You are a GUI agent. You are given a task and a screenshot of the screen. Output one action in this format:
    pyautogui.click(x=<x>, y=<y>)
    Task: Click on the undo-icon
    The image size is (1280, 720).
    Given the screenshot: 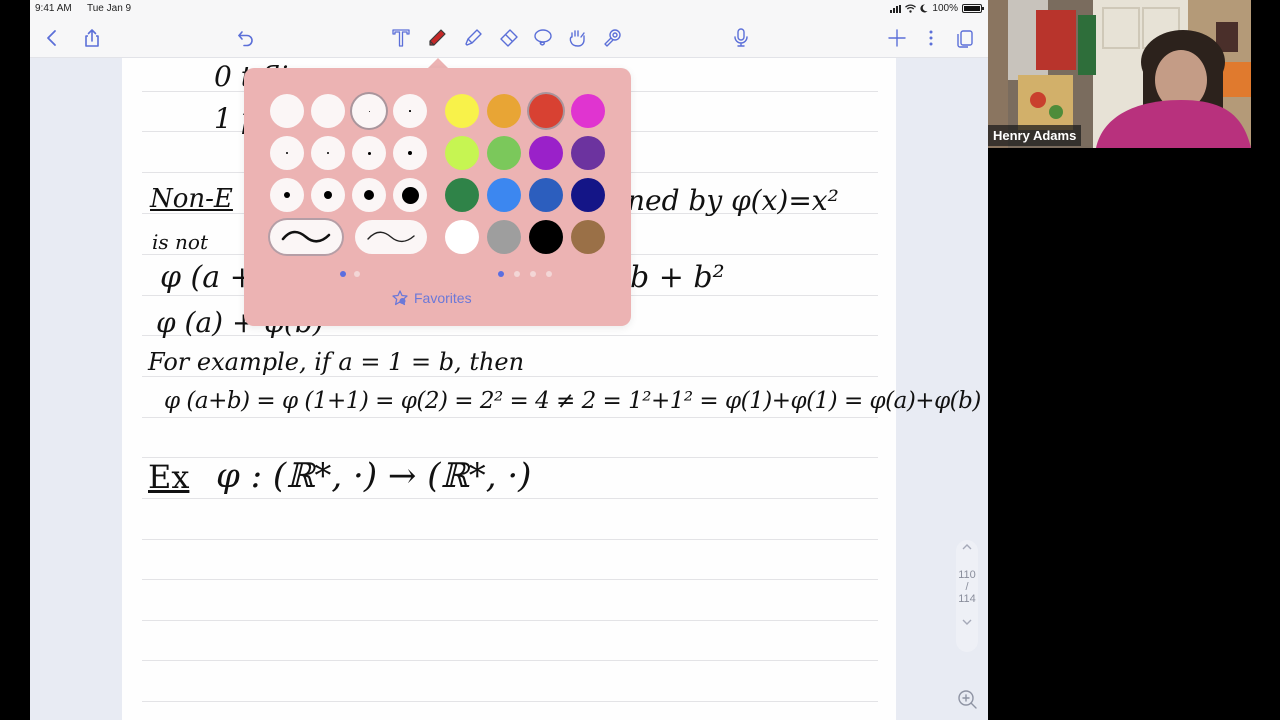 What is the action you would take?
    pyautogui.click(x=245, y=39)
    